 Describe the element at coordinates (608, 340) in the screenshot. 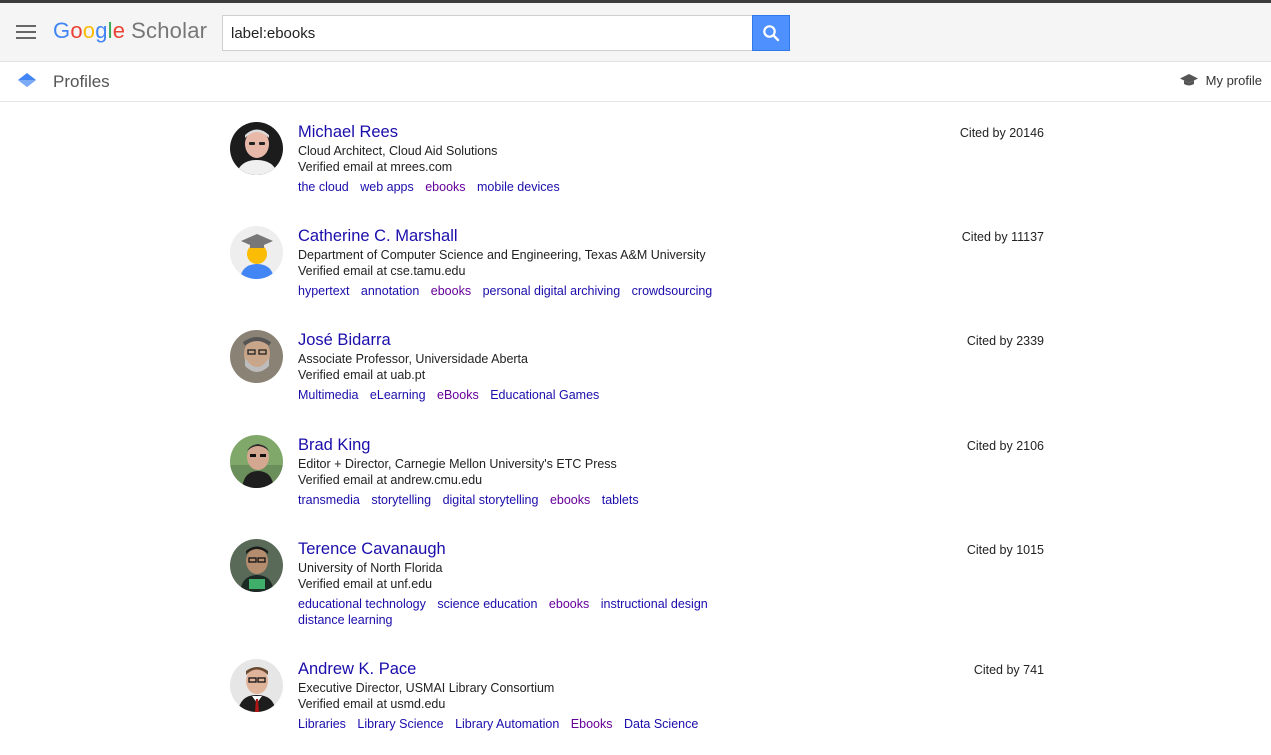

I see `profile-name-link: José Bidarra` at that location.